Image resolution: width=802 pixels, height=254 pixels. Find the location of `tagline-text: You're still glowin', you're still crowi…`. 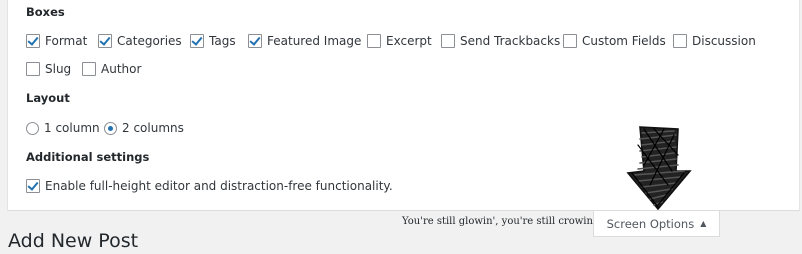

tagline-text: You're still glowin', you're still crowi… is located at coordinates (499, 221).